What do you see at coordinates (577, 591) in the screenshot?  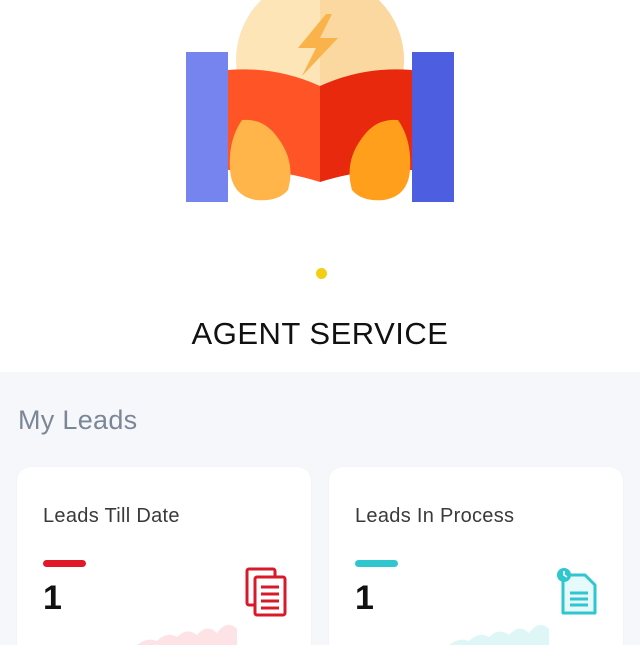 I see `document-clock-icon` at bounding box center [577, 591].